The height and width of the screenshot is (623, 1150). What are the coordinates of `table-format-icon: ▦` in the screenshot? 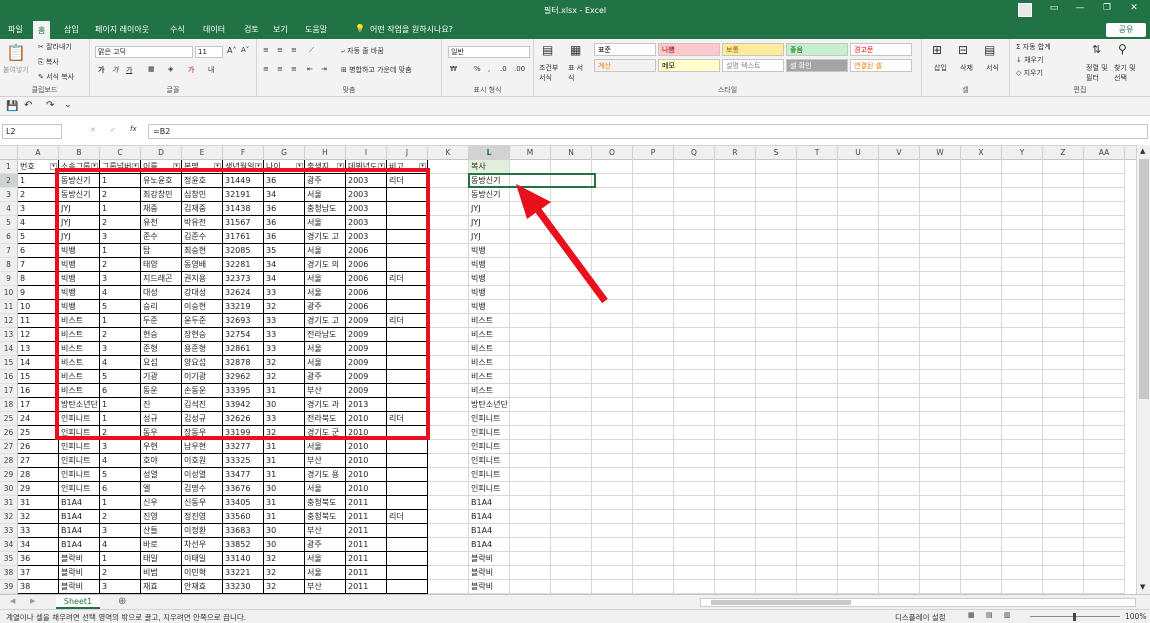 It's located at (575, 50).